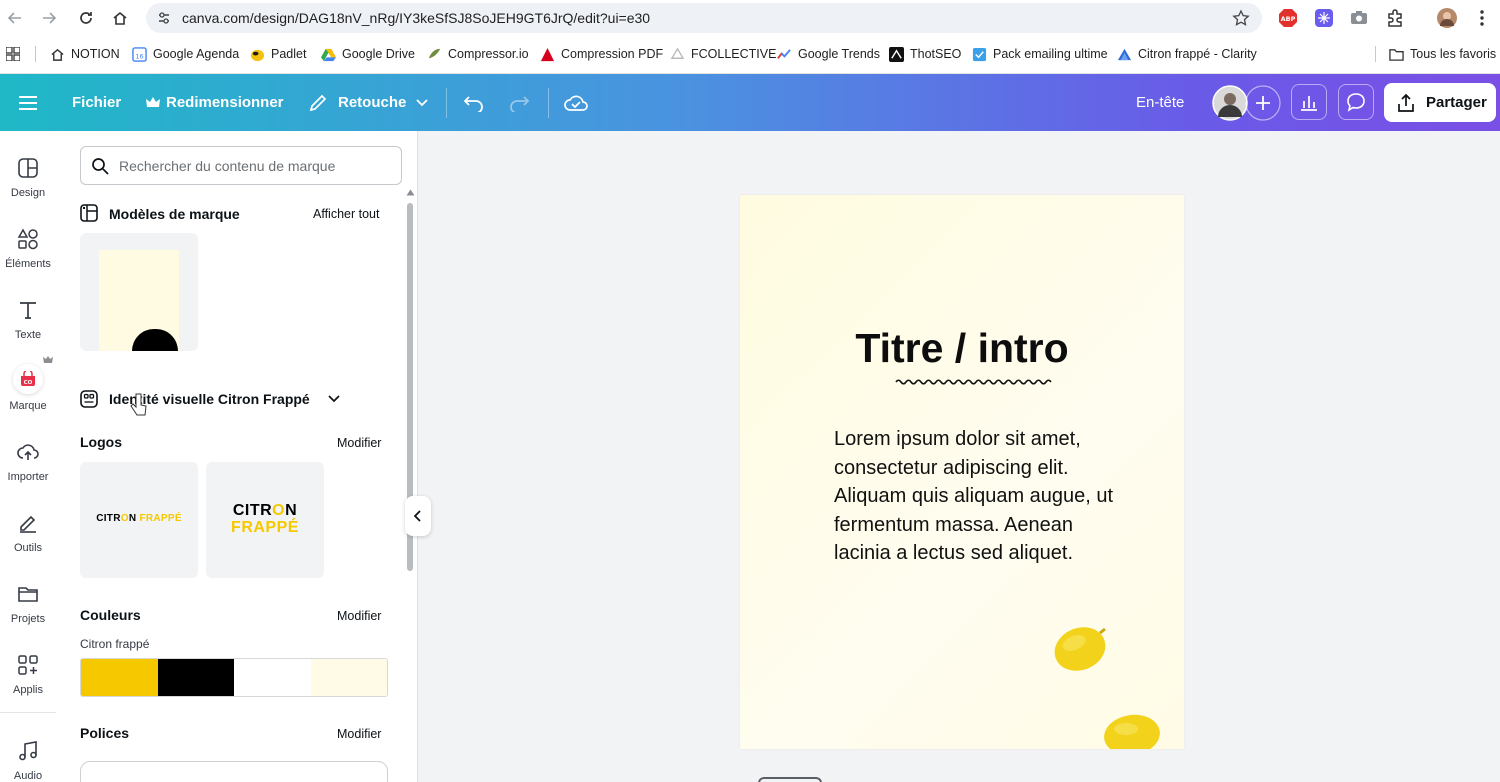 The height and width of the screenshot is (782, 1500). I want to click on lemon-image, so click(1080, 648).